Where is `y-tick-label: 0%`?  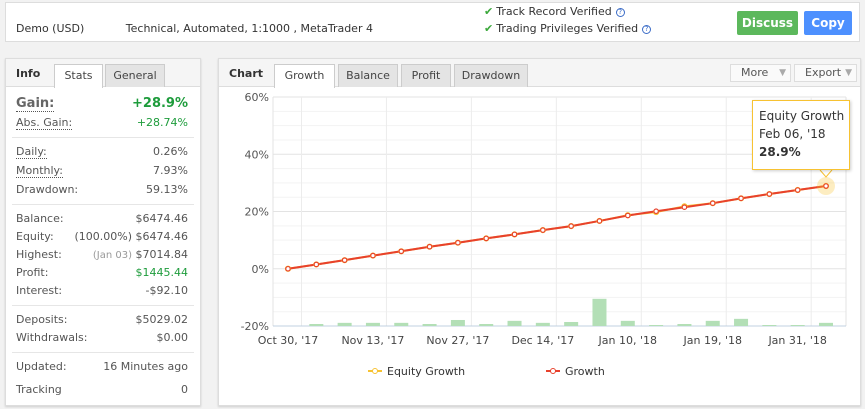 y-tick-label: 0% is located at coordinates (260, 269).